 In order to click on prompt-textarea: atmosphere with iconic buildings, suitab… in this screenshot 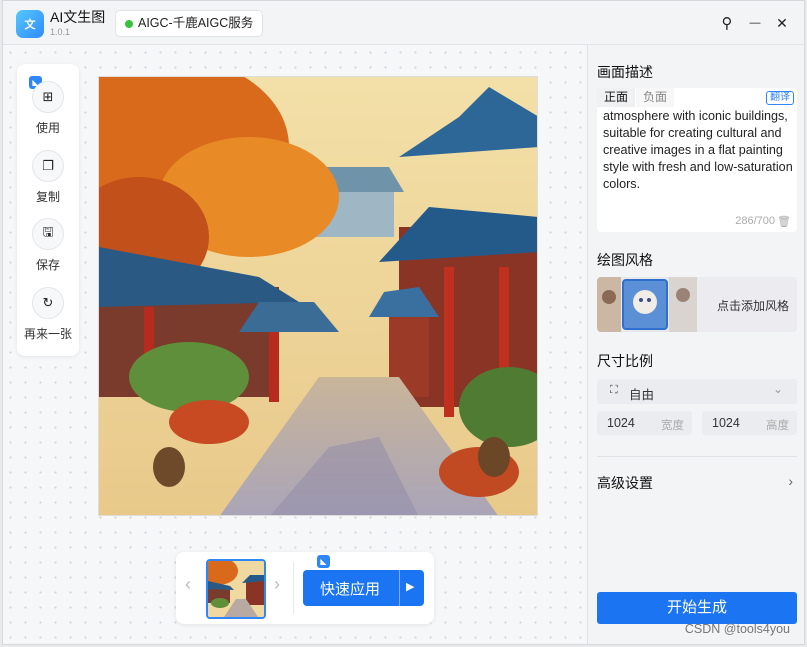, I will do `click(698, 159)`.